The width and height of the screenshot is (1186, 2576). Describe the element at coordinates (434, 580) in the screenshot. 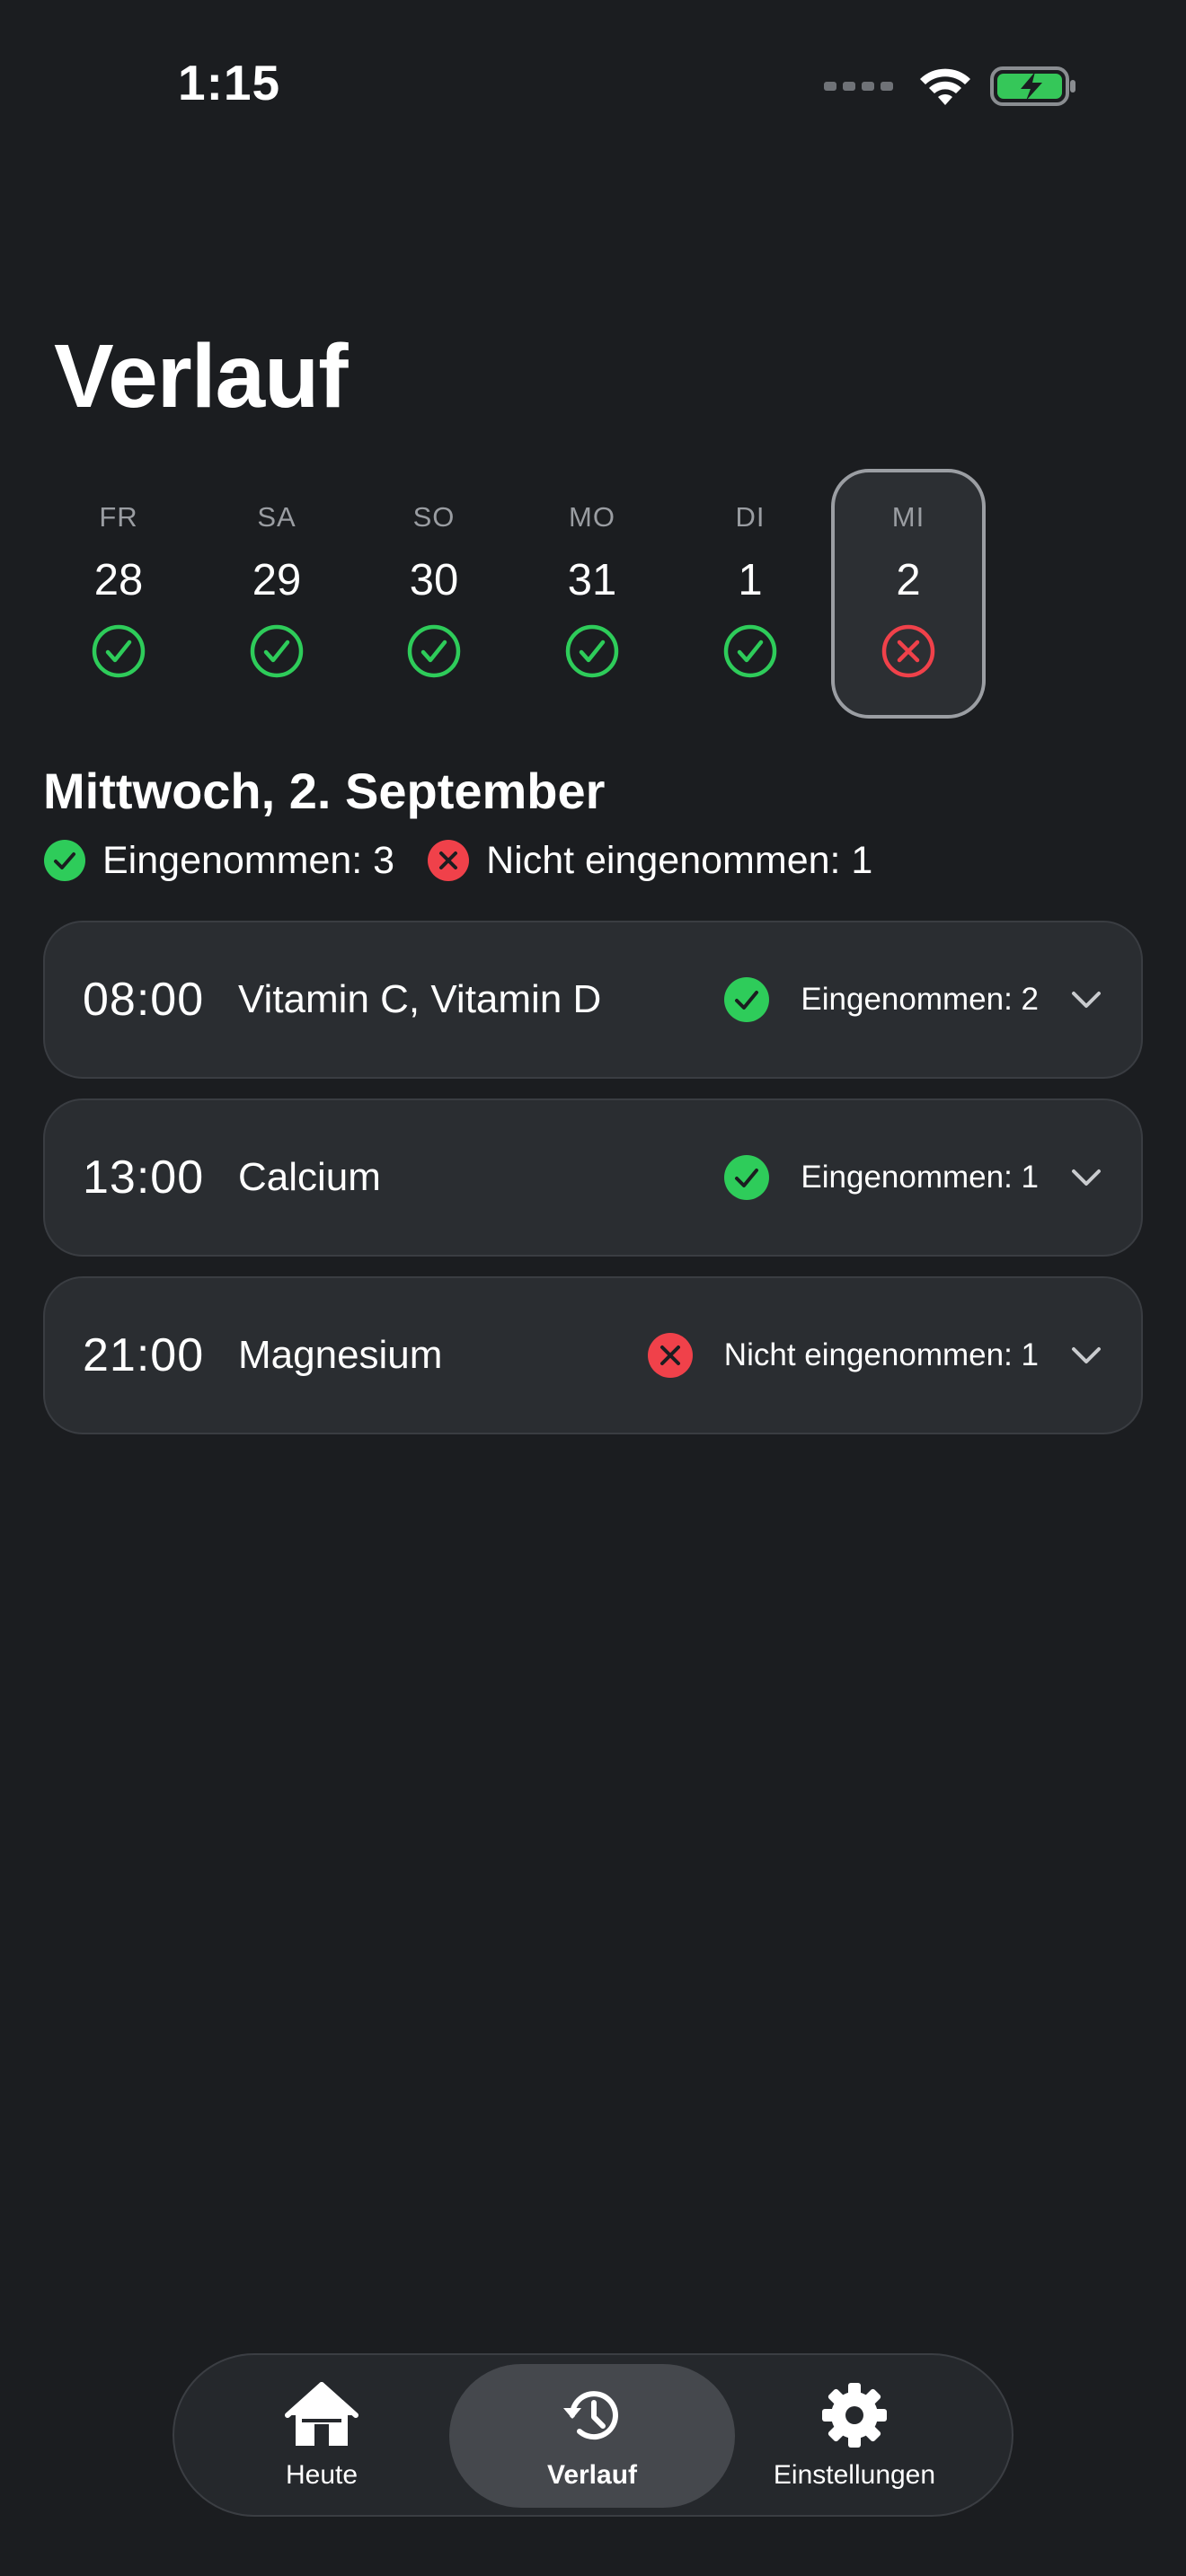

I see `day-number: 30` at that location.